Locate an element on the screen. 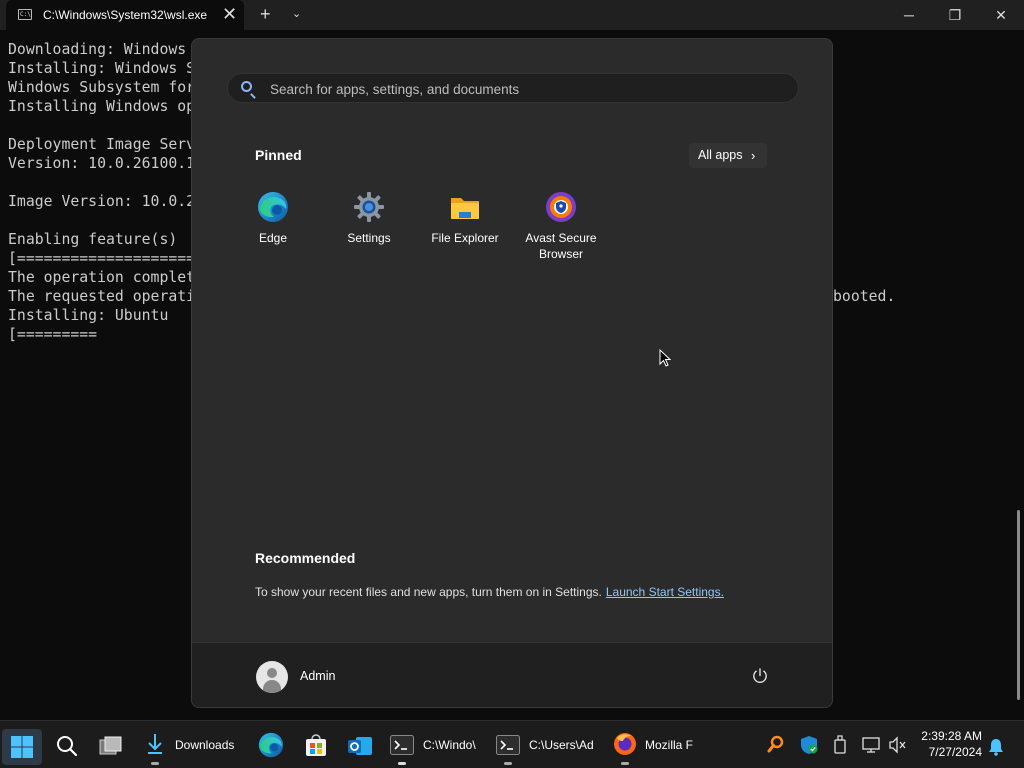 This screenshot has height=768, width=1024. clock-time: 2:39:28 AM is located at coordinates (951, 736).